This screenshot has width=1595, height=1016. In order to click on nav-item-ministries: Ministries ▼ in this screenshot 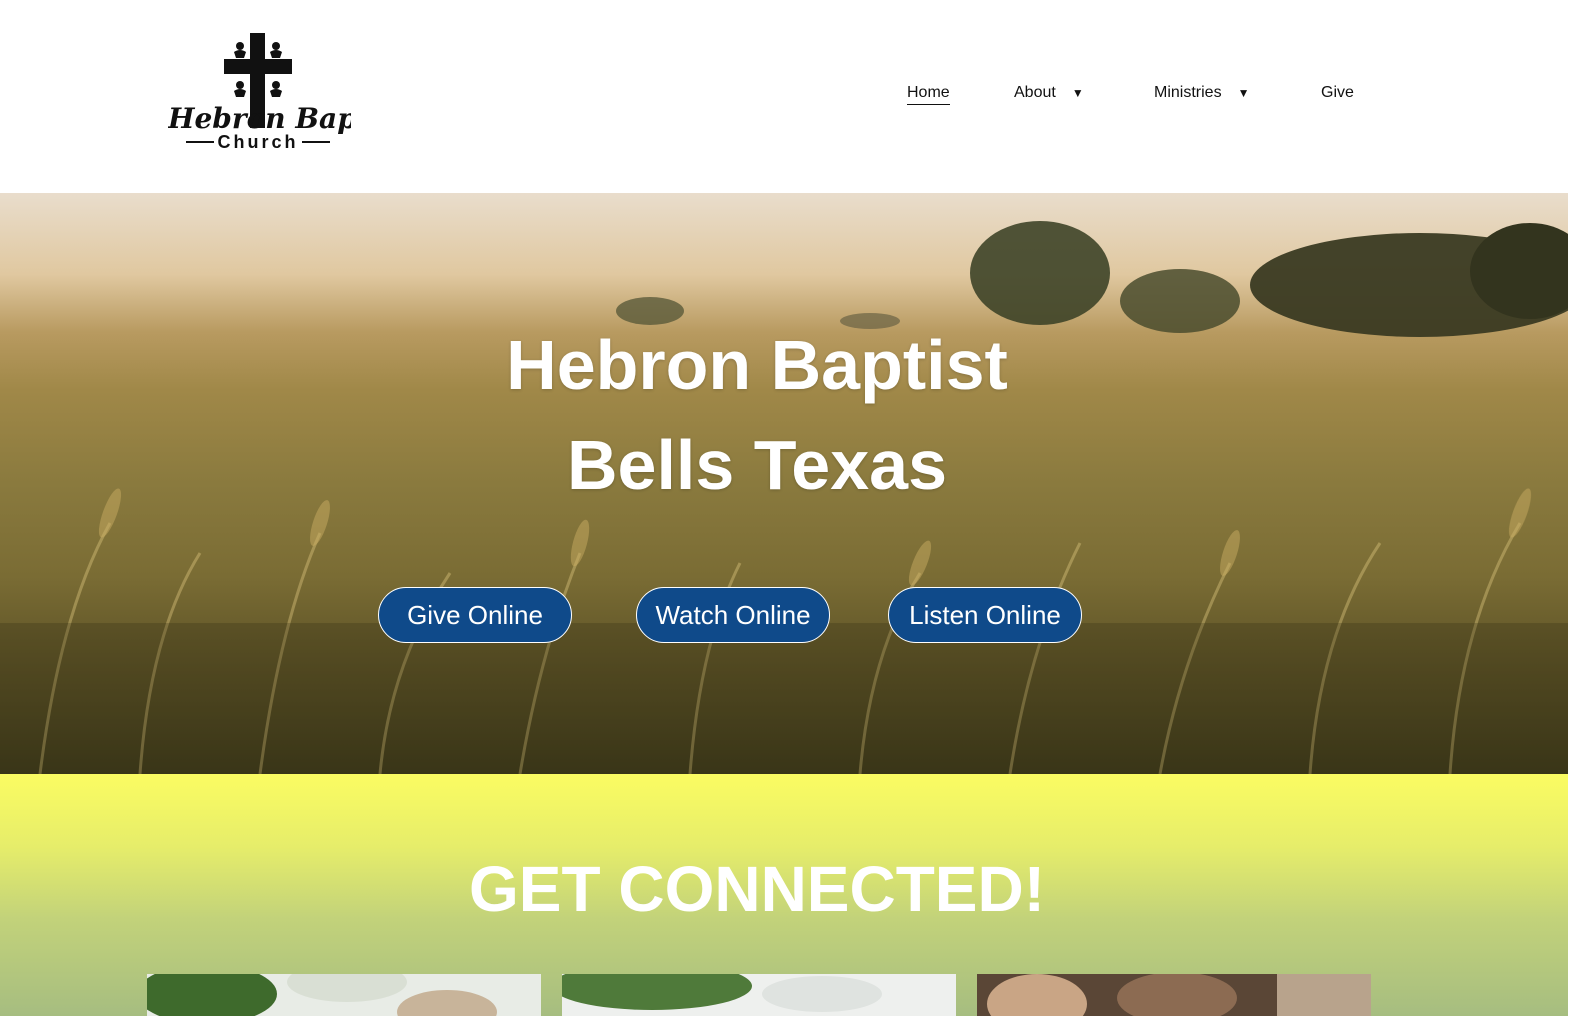, I will do `click(1201, 93)`.